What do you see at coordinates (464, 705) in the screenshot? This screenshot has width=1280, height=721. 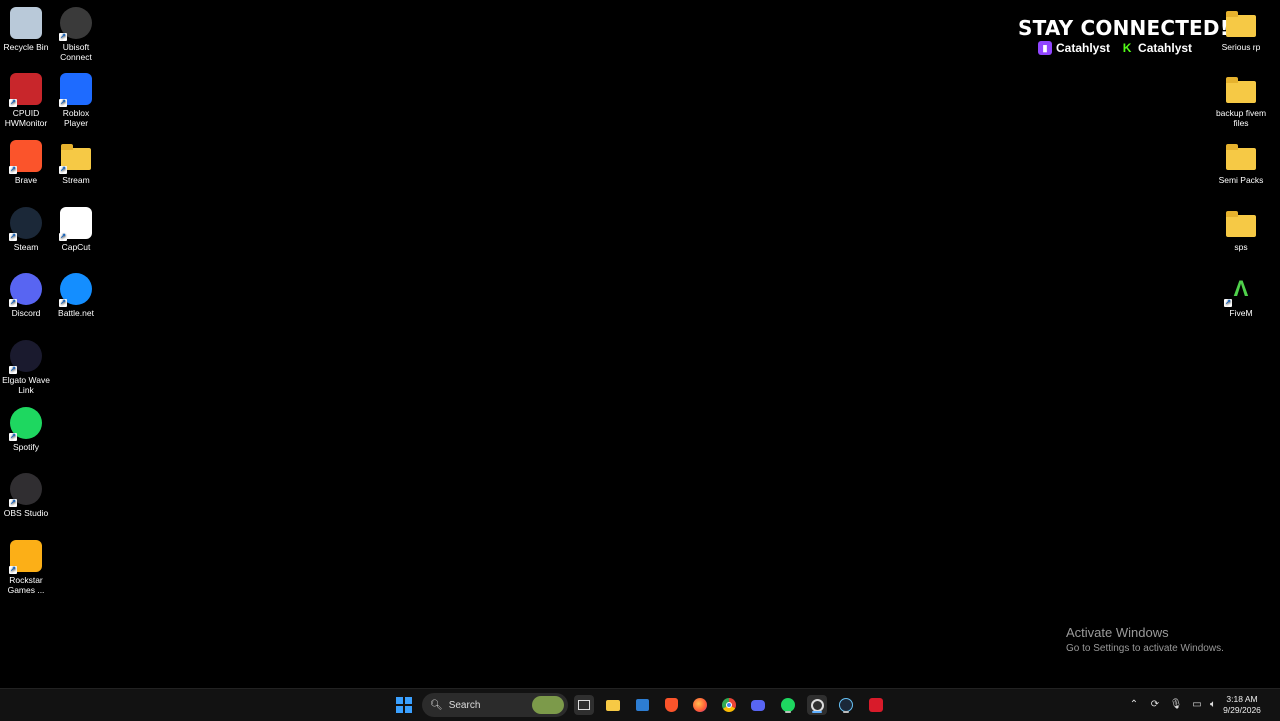 I see `search-placeholder: Search` at bounding box center [464, 705].